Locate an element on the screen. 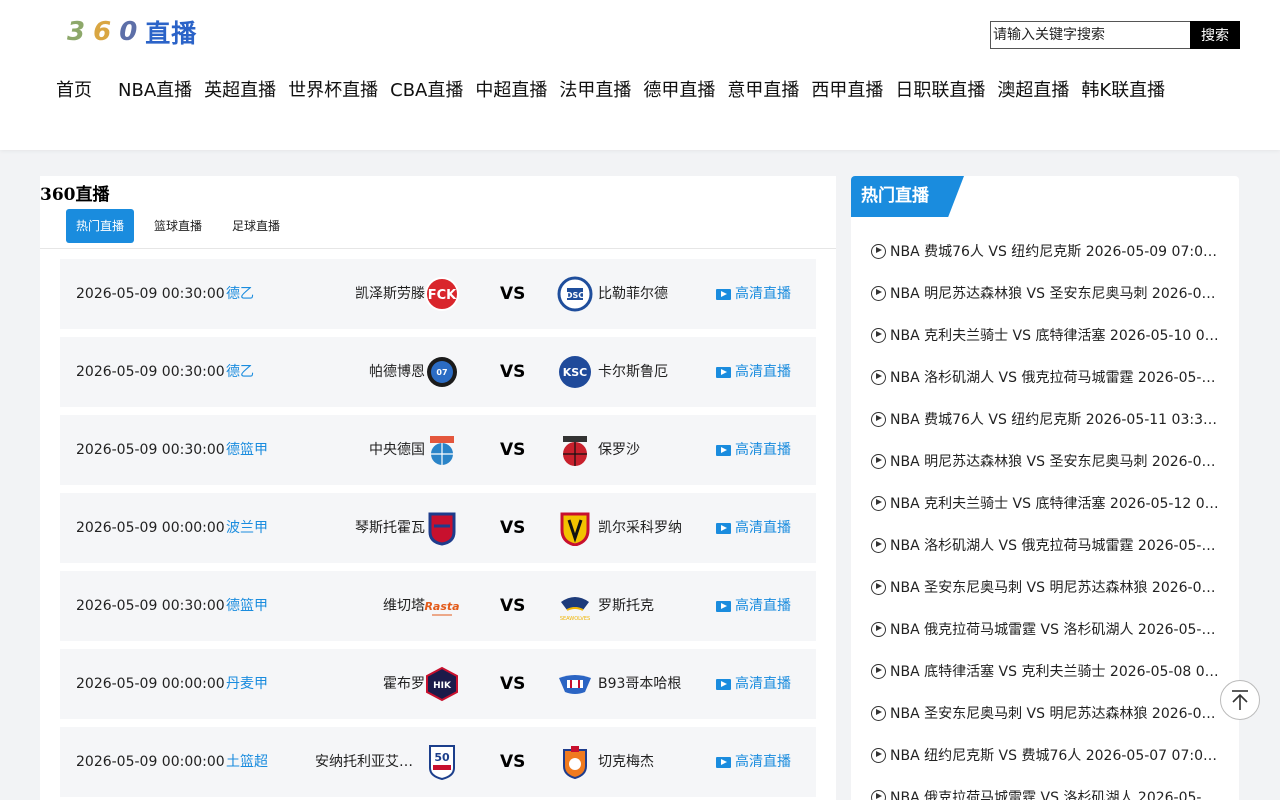  match-league: 波兰甲 is located at coordinates (247, 528).